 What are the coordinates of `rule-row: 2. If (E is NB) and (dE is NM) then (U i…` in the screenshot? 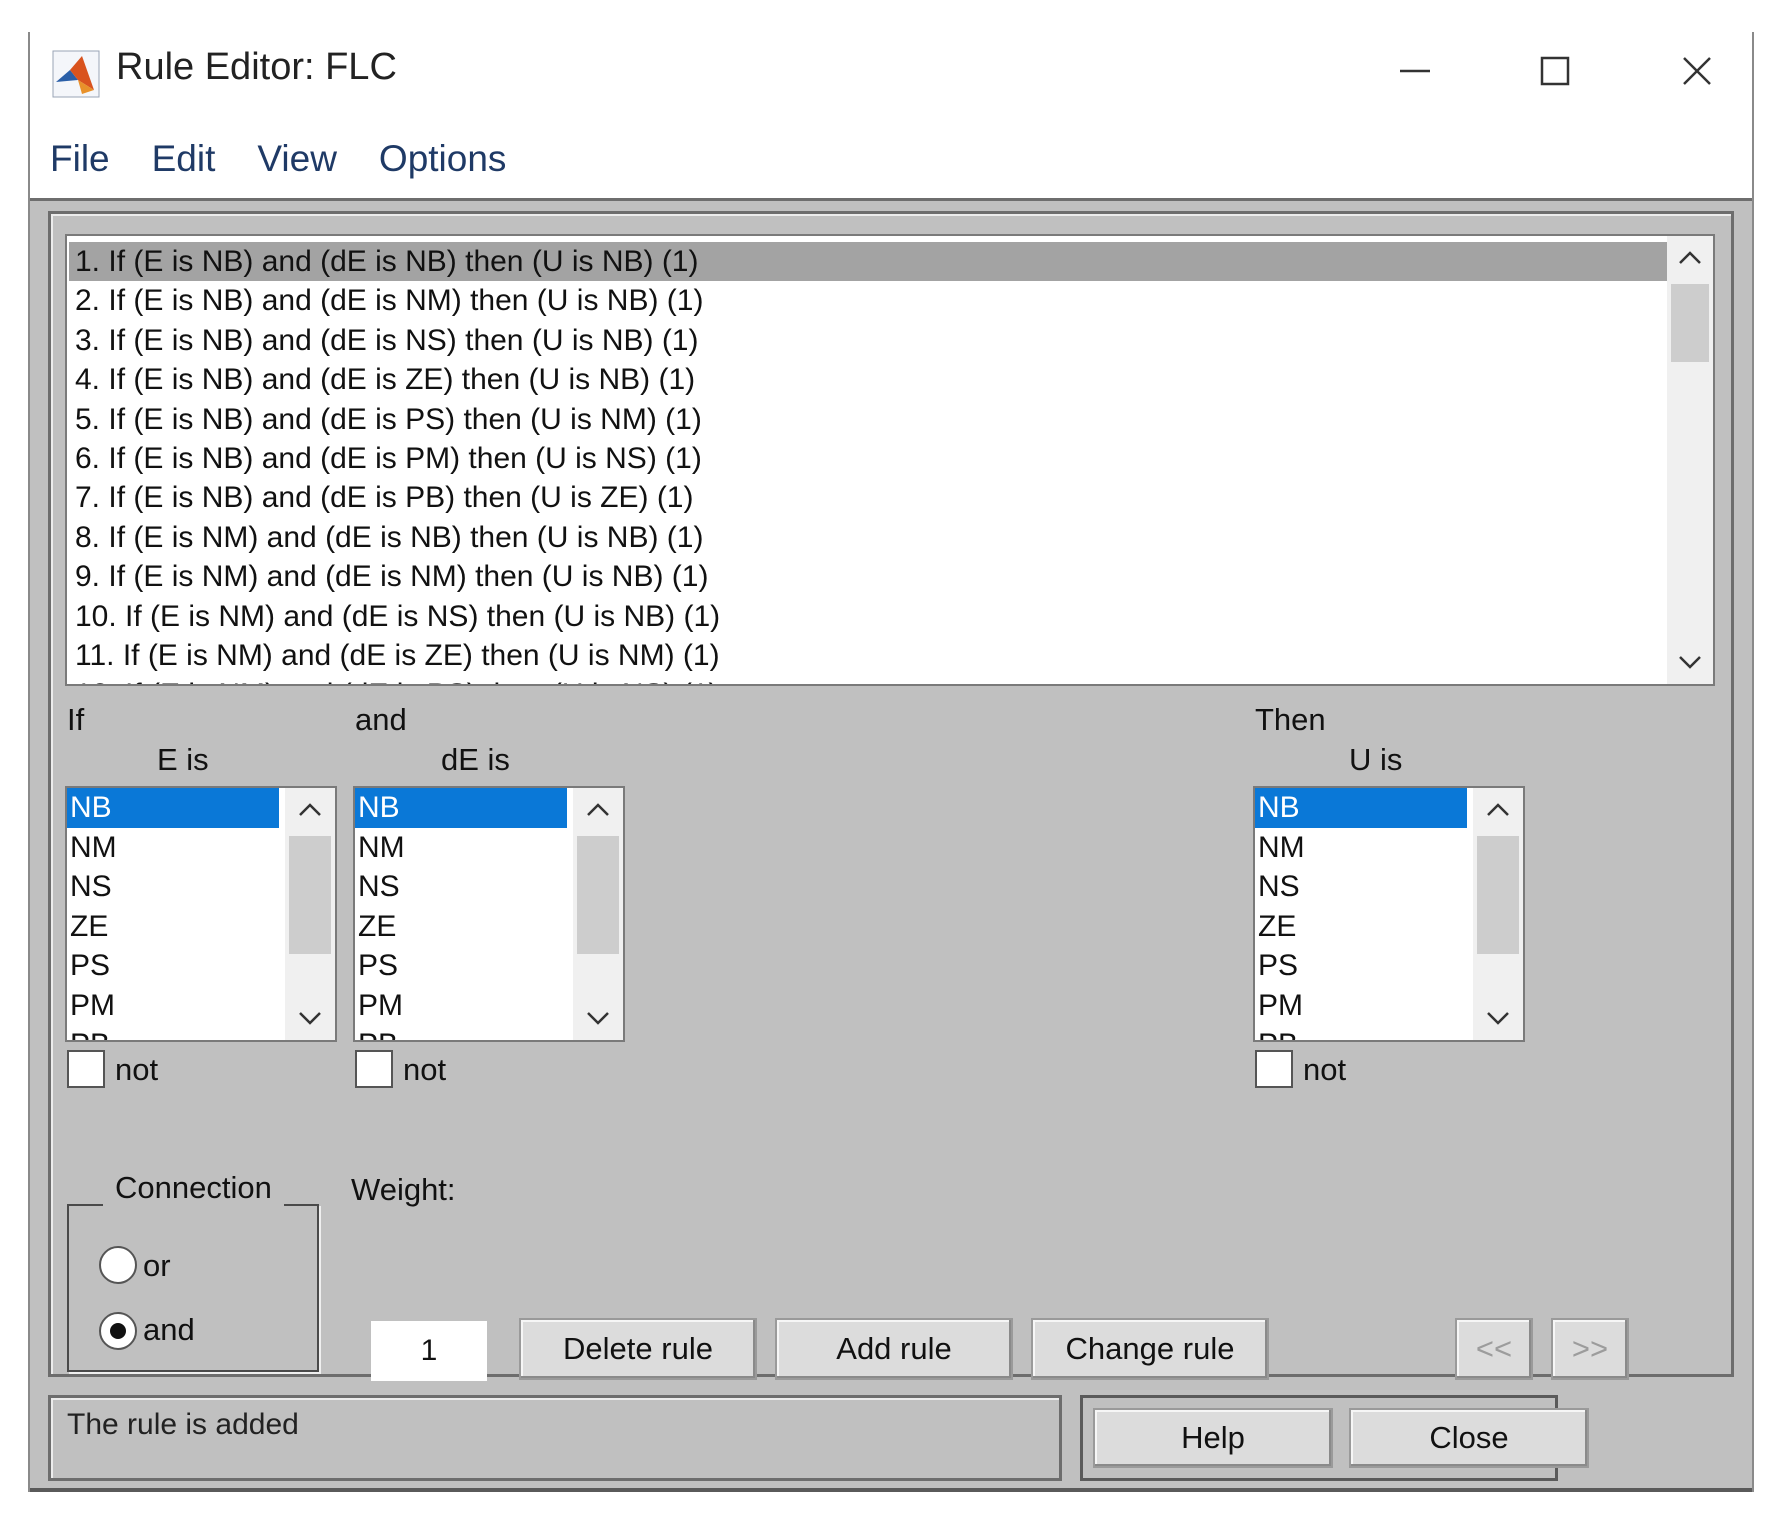 It's located at (868, 300).